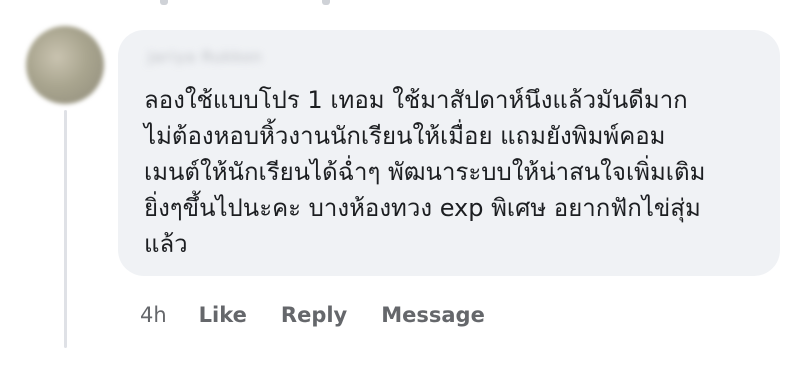 The image size is (800, 376). I want to click on reply-button: Reply, so click(314, 315).